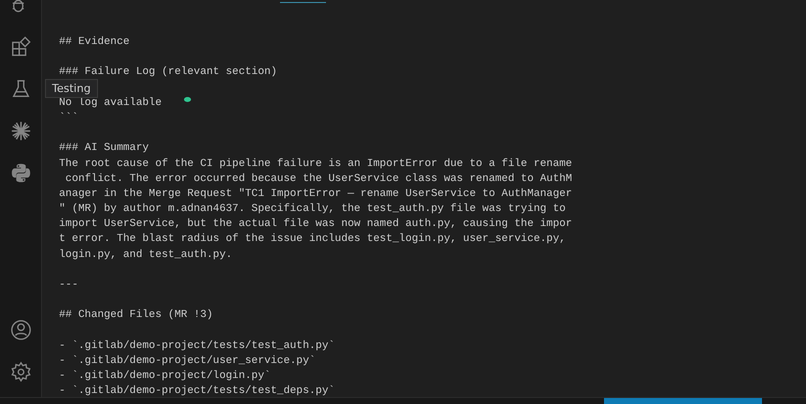  Describe the element at coordinates (71, 88) in the screenshot. I see `tooltip: Testing` at that location.